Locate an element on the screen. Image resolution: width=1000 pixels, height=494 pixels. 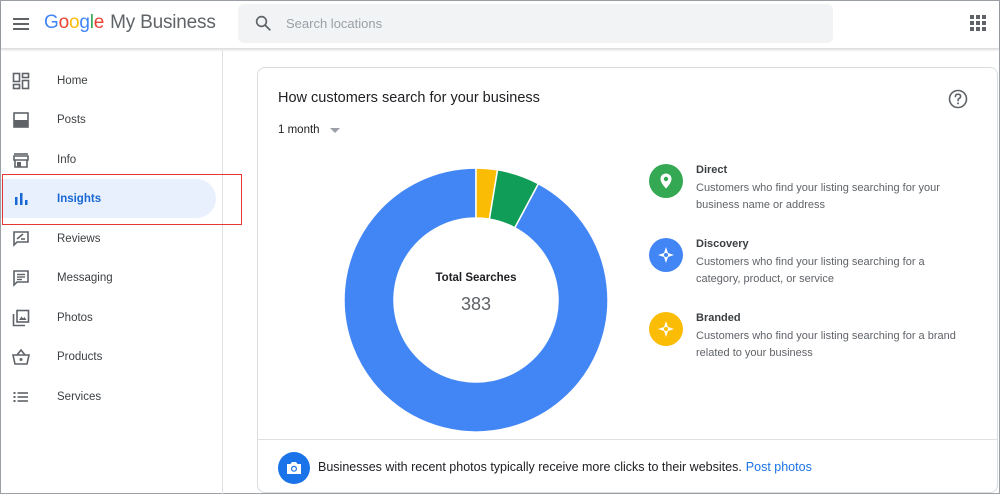
photo-library-icon is located at coordinates (21, 318).